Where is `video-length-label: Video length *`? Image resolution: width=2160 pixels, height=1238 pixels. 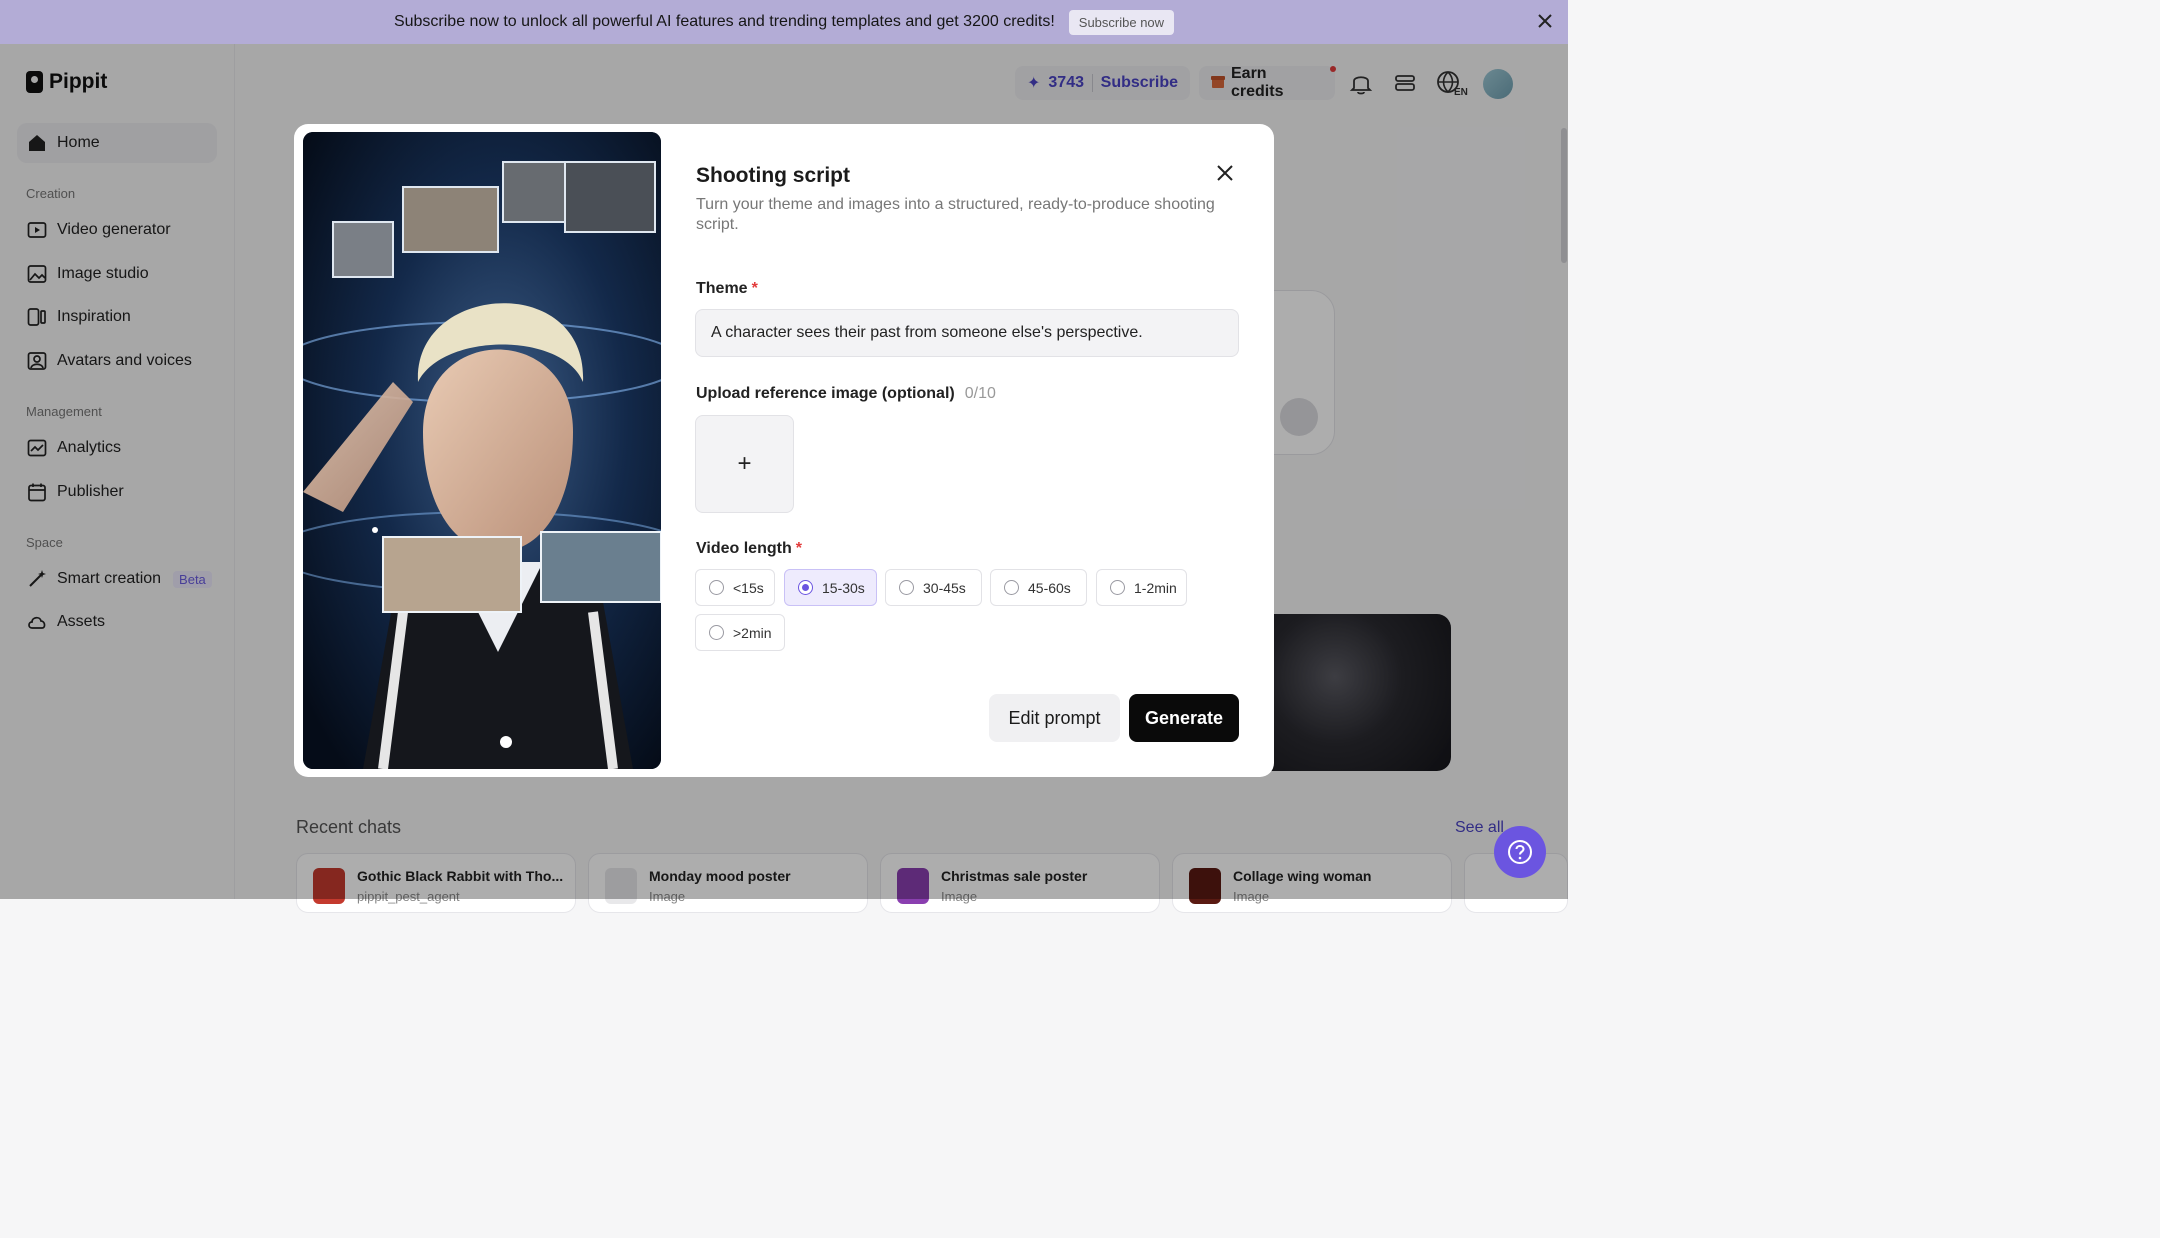
video-length-label: Video length * is located at coordinates (749, 549).